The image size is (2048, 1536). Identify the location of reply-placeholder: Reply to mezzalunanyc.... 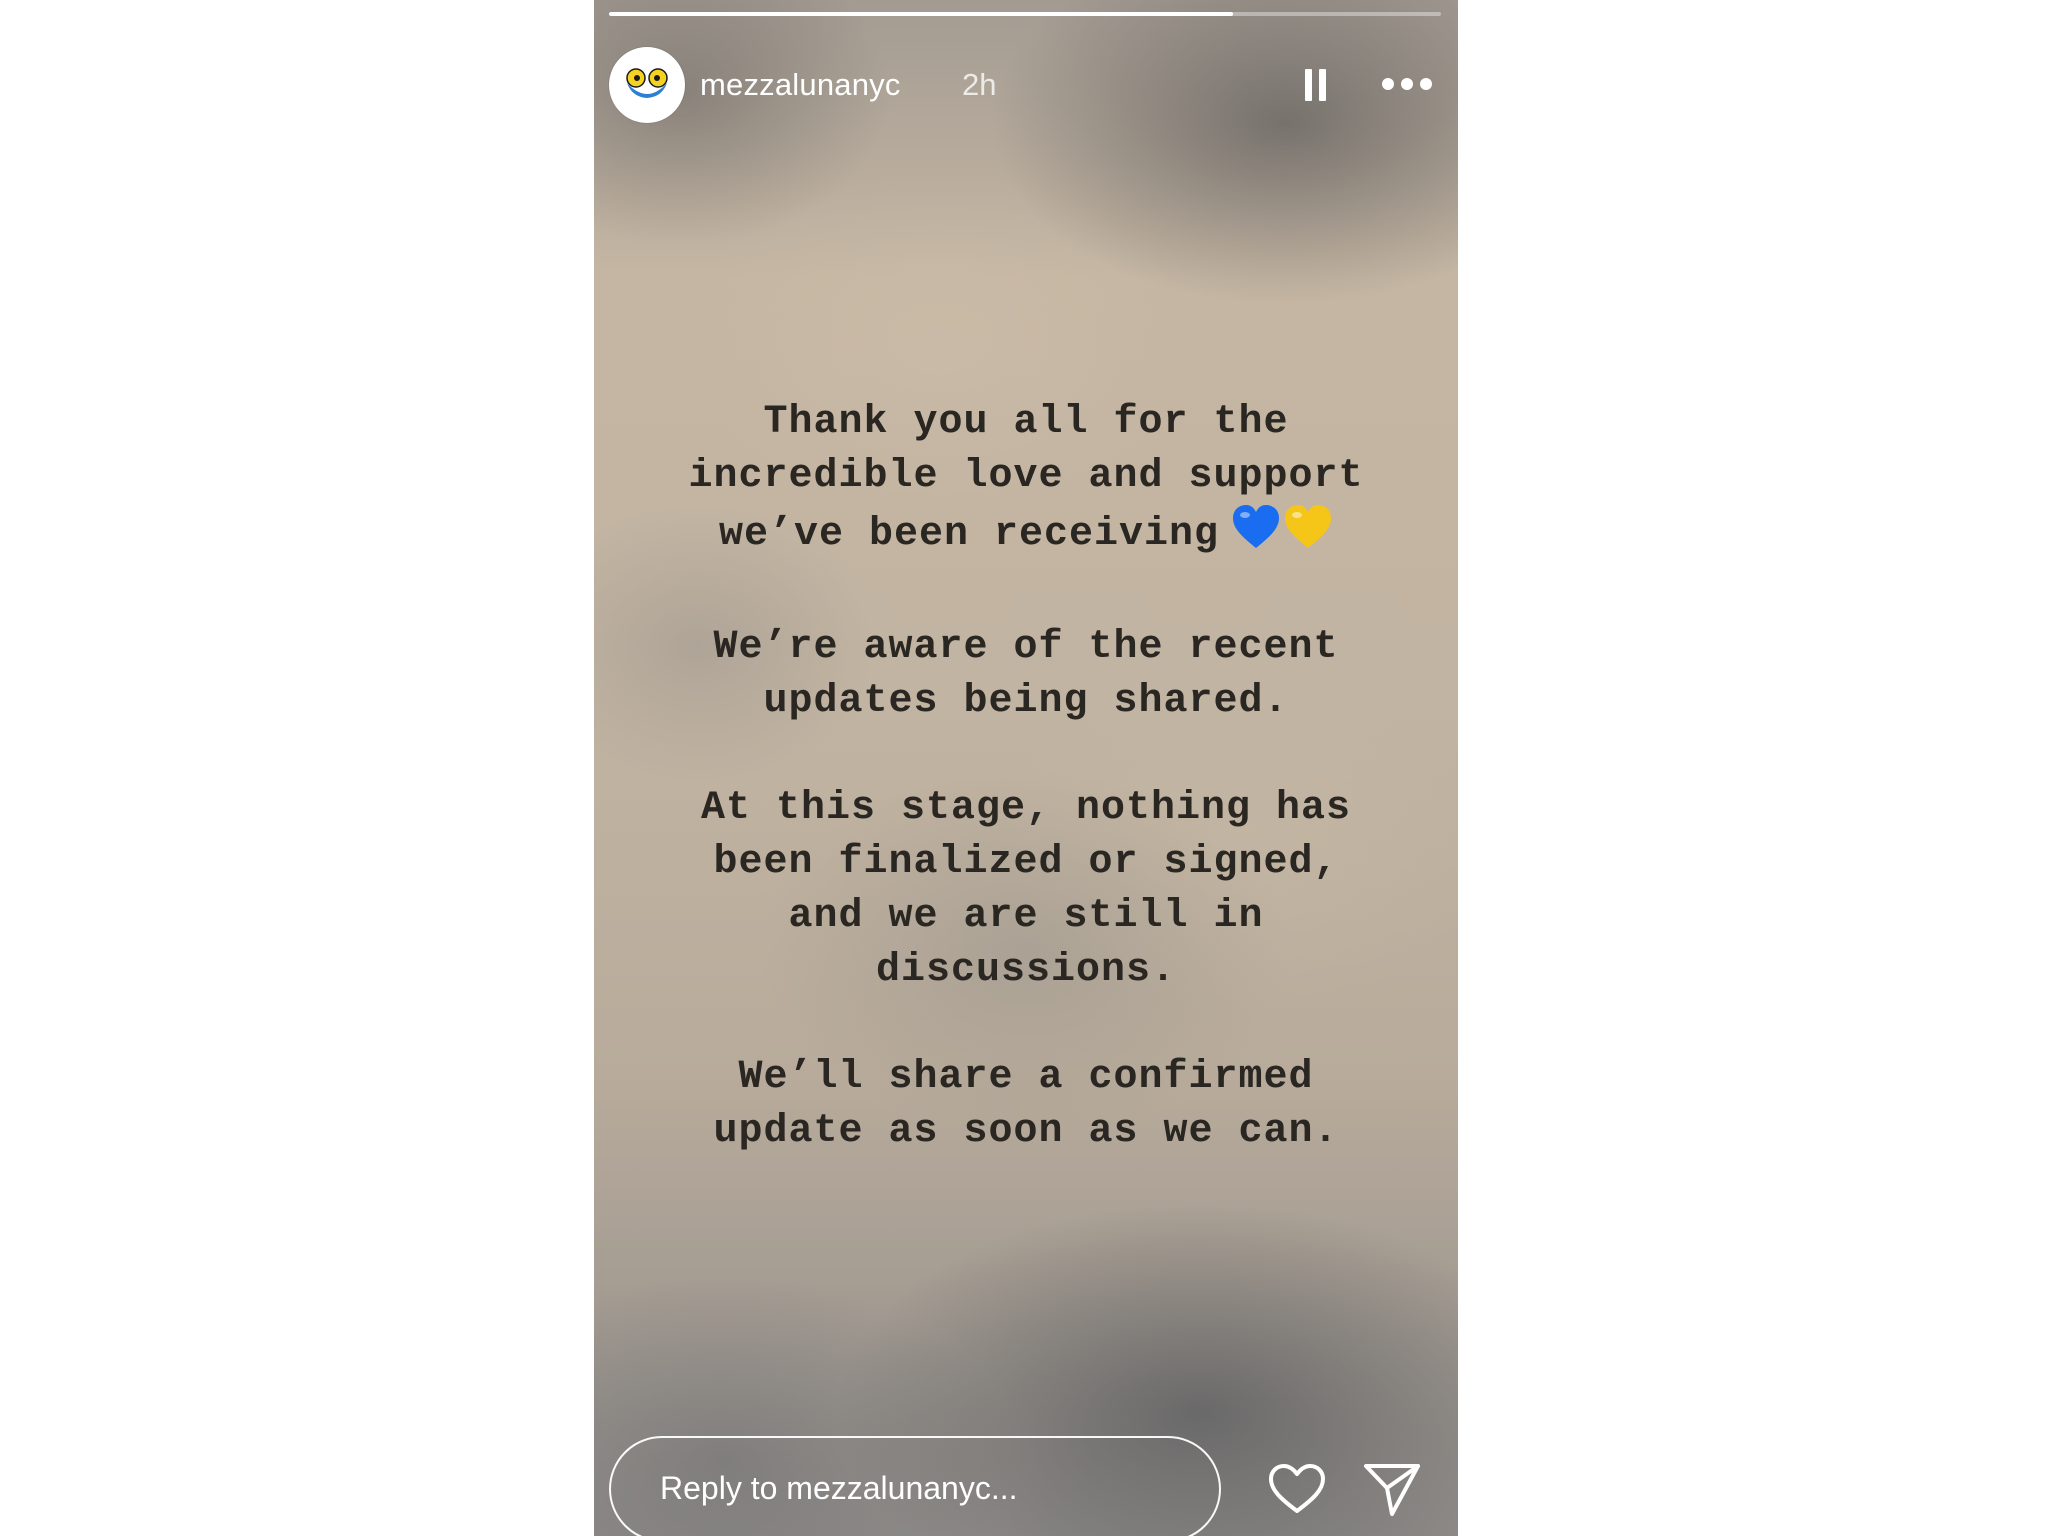
(839, 1488).